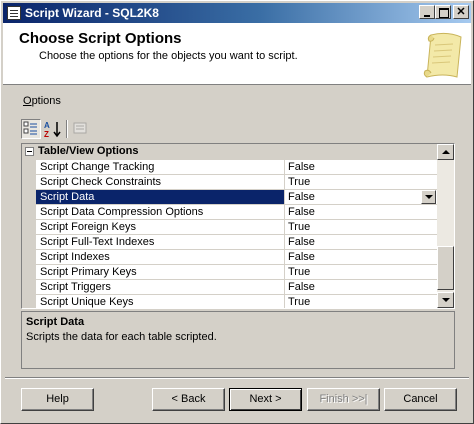 The height and width of the screenshot is (424, 474). Describe the element at coordinates (14, 13) in the screenshot. I see `wizard-app-icon` at that location.